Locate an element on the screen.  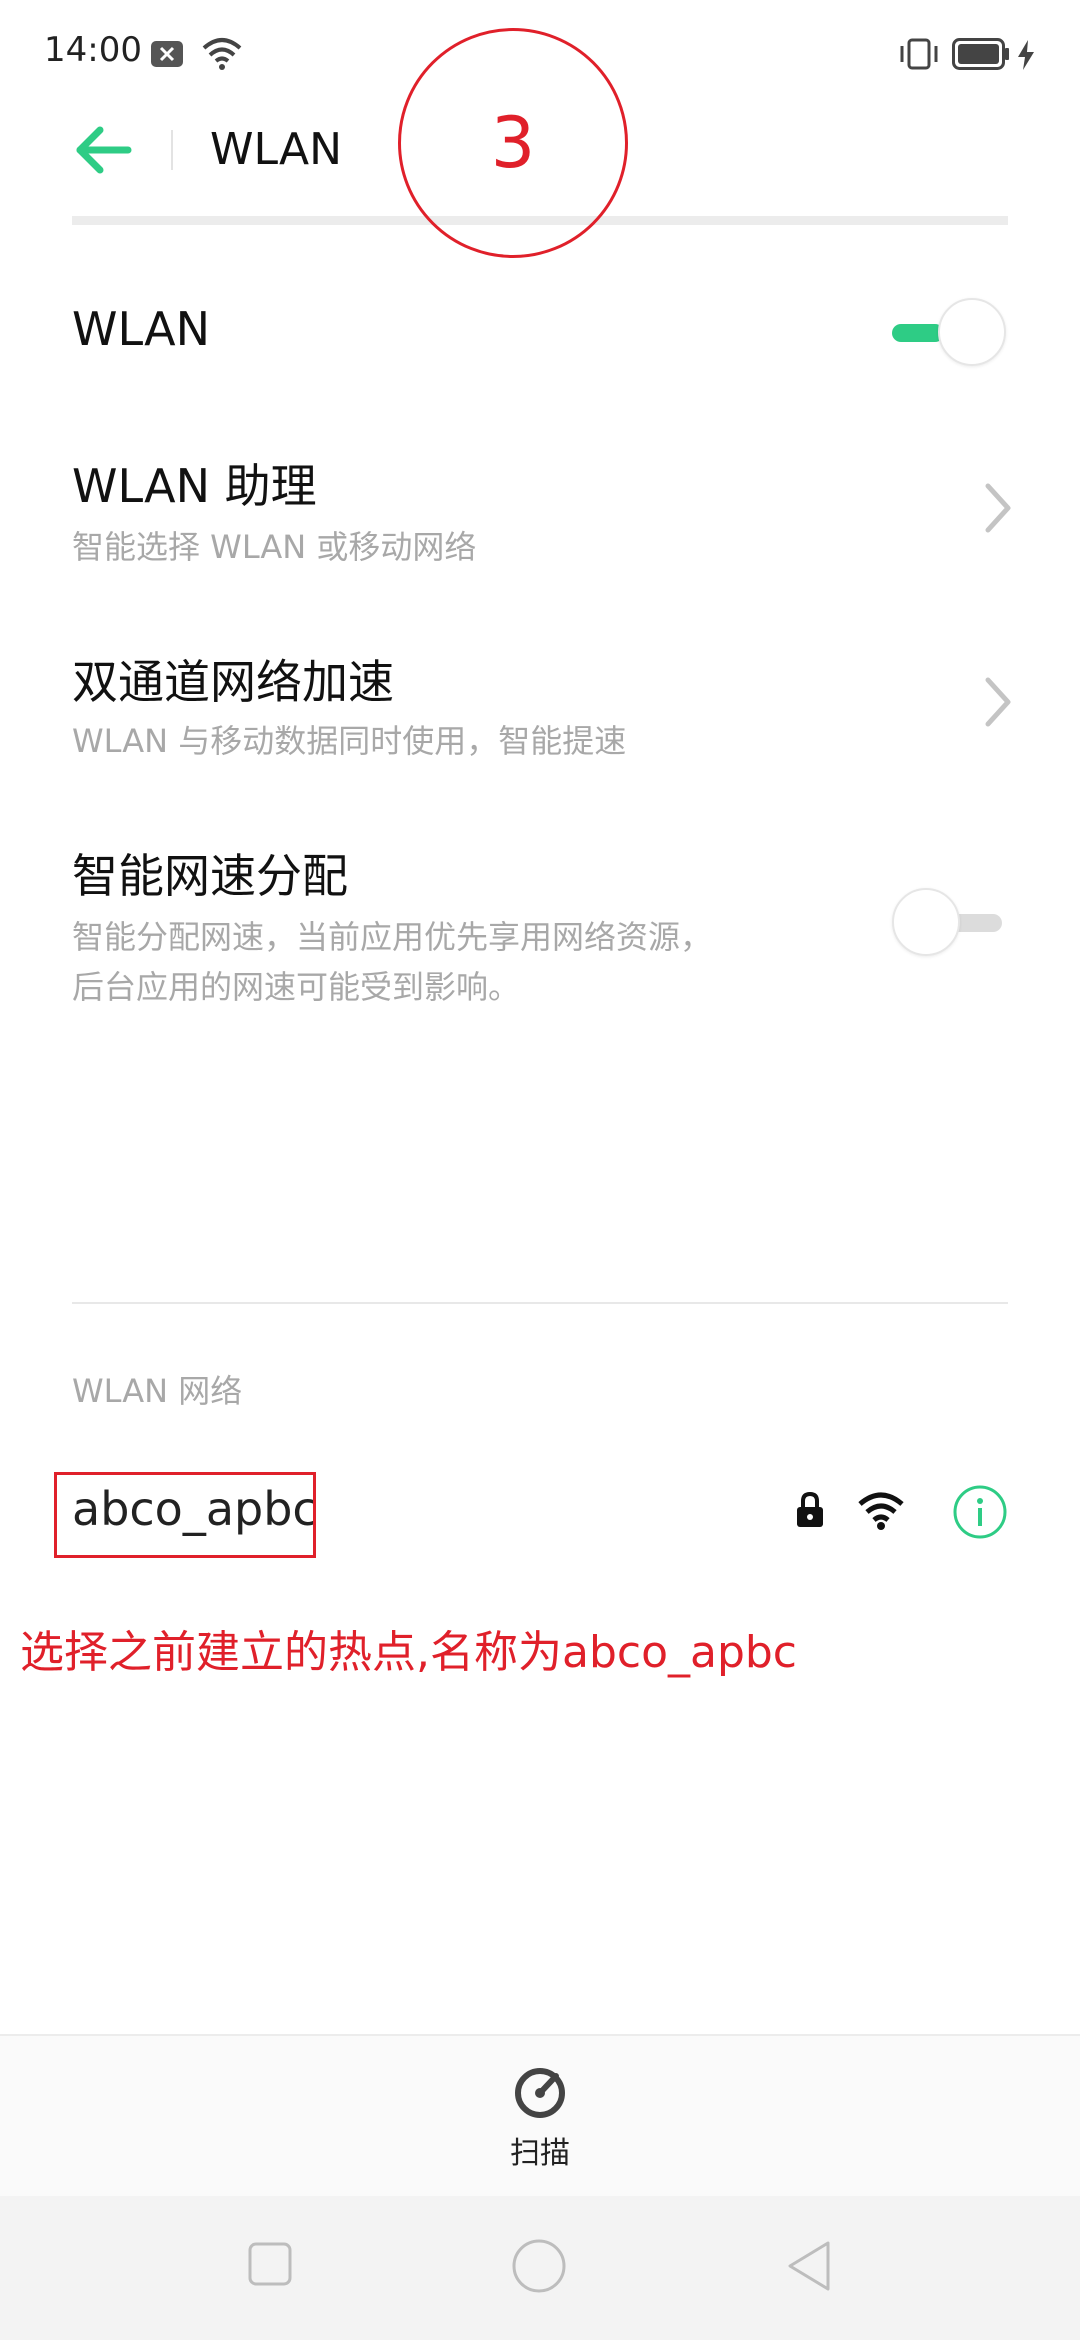
wlan-assistant-subtitle: 智能选择 WLAN 或移动网络 is located at coordinates (274, 547).